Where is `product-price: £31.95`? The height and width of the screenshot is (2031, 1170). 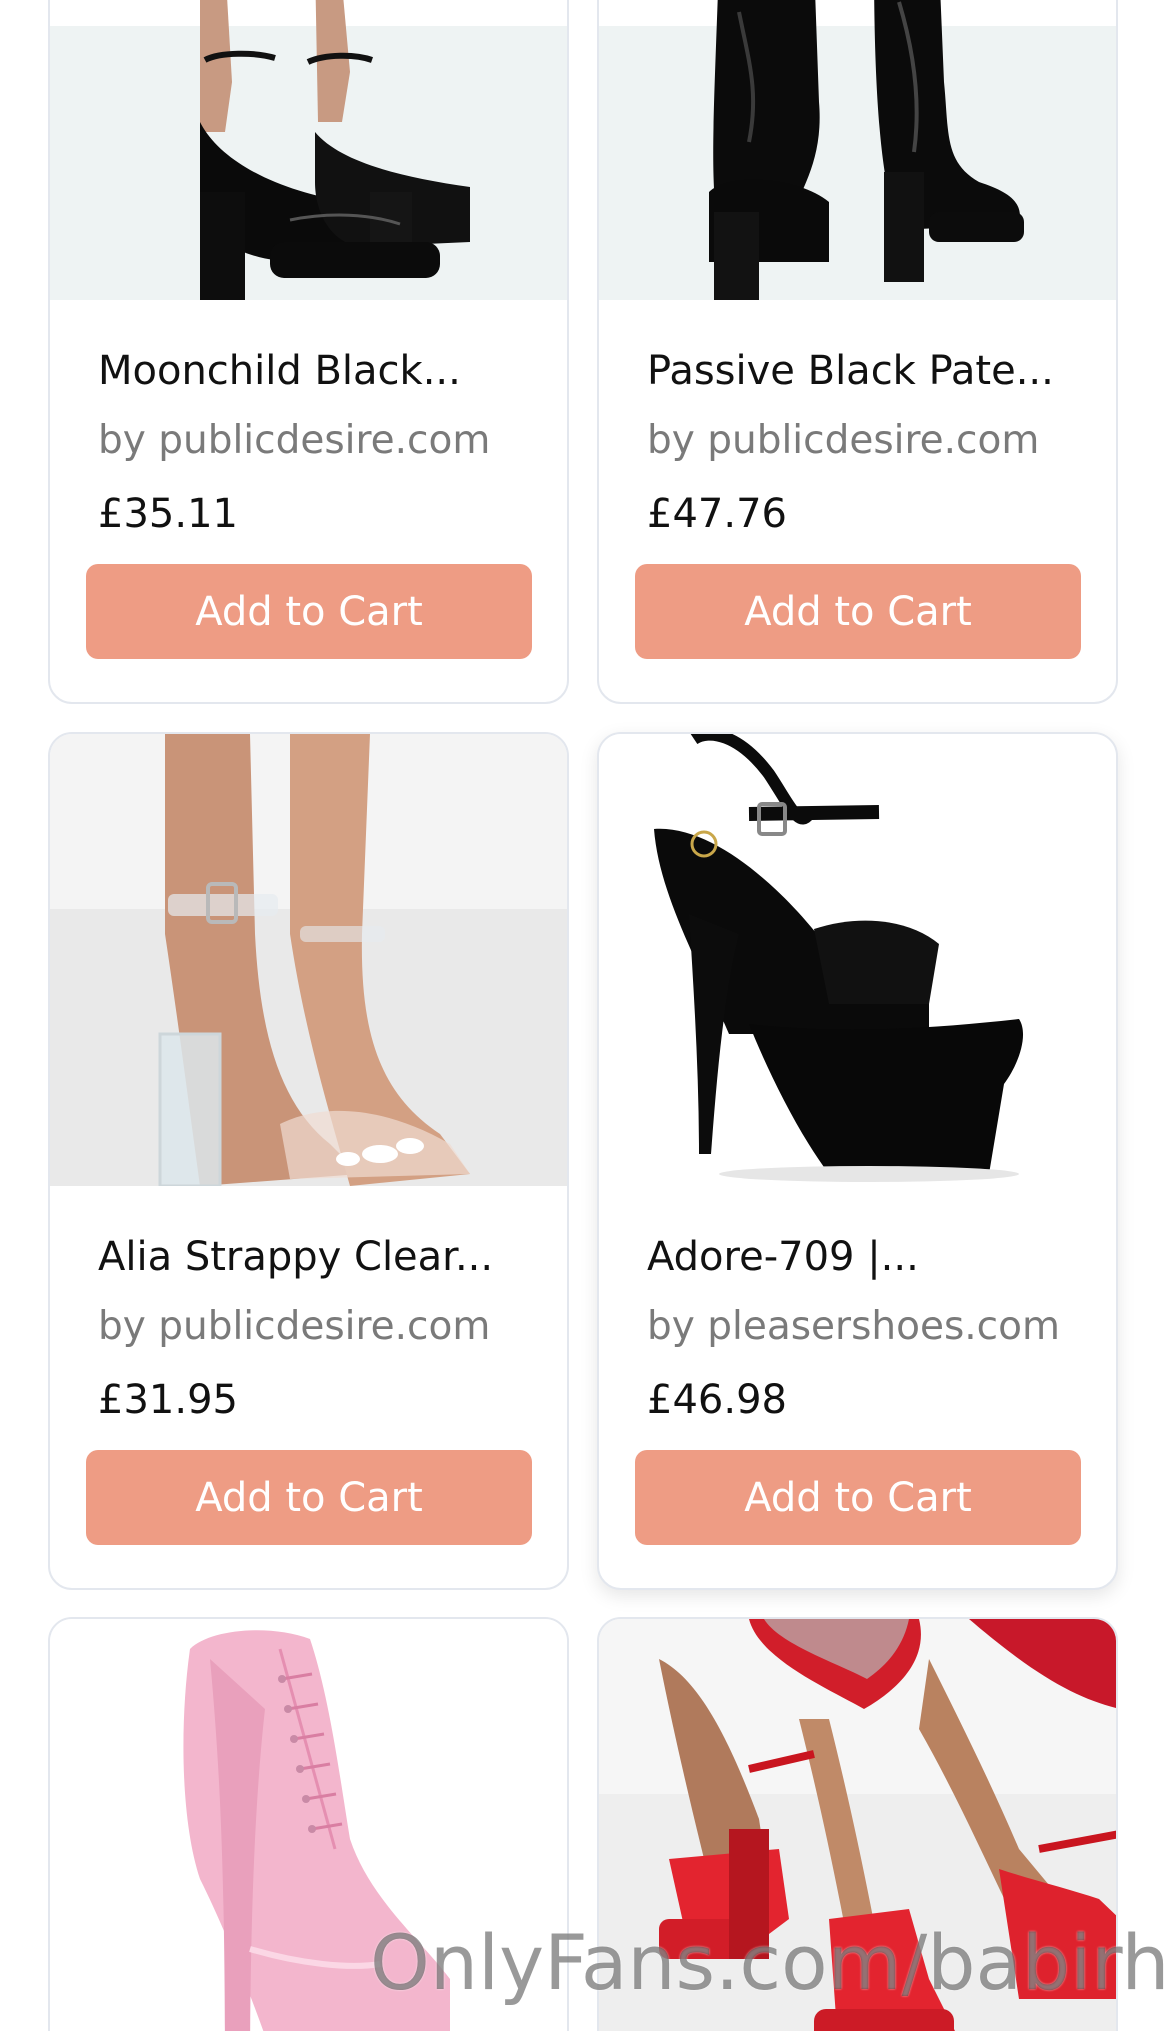 product-price: £31.95 is located at coordinates (168, 1400).